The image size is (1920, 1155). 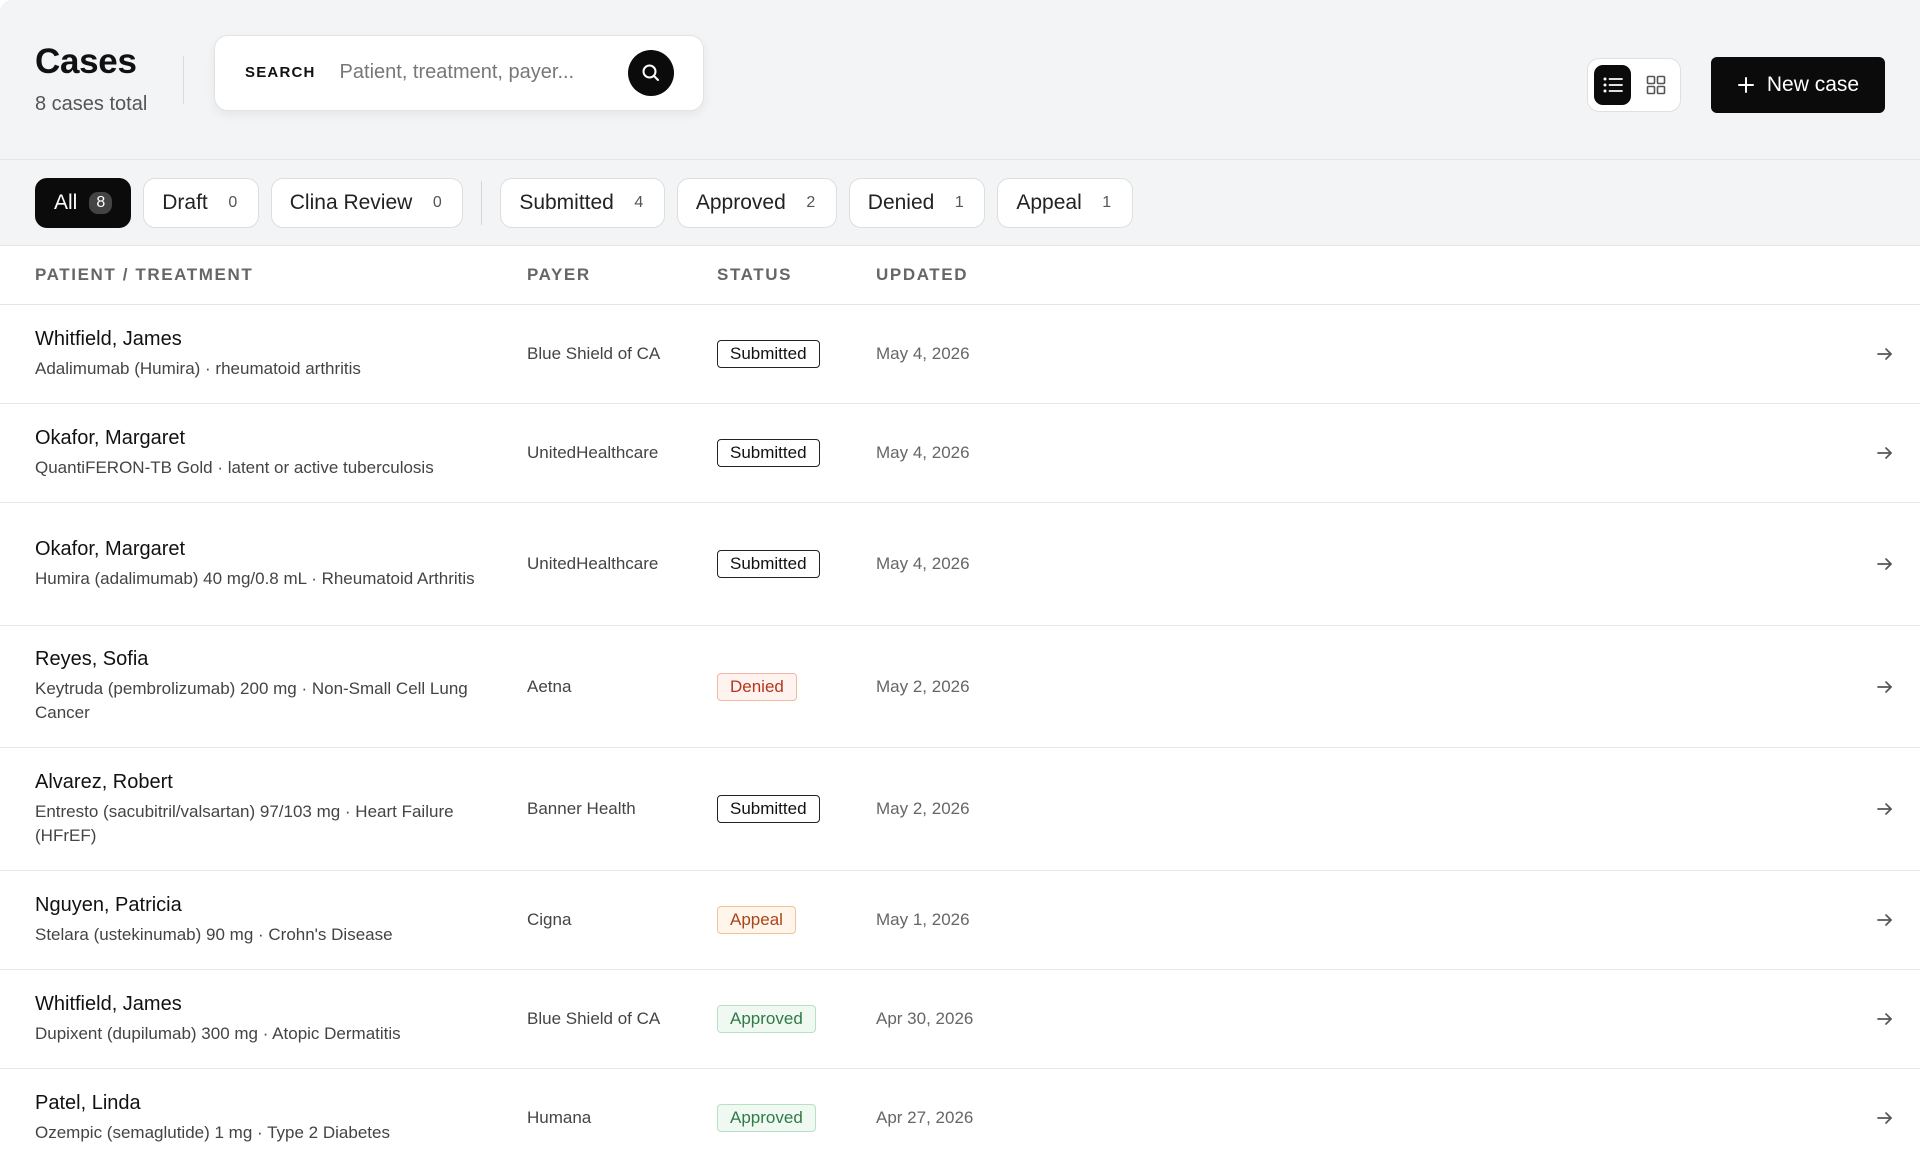 What do you see at coordinates (108, 904) in the screenshot?
I see `patient-name: Nguyen, Patricia` at bounding box center [108, 904].